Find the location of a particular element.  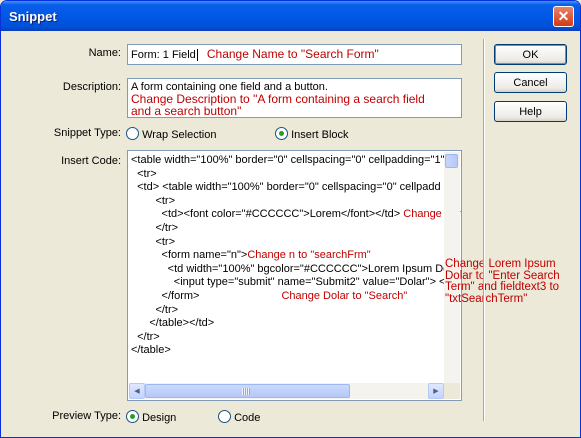

horizontal-scroll-thumb is located at coordinates (247, 391).